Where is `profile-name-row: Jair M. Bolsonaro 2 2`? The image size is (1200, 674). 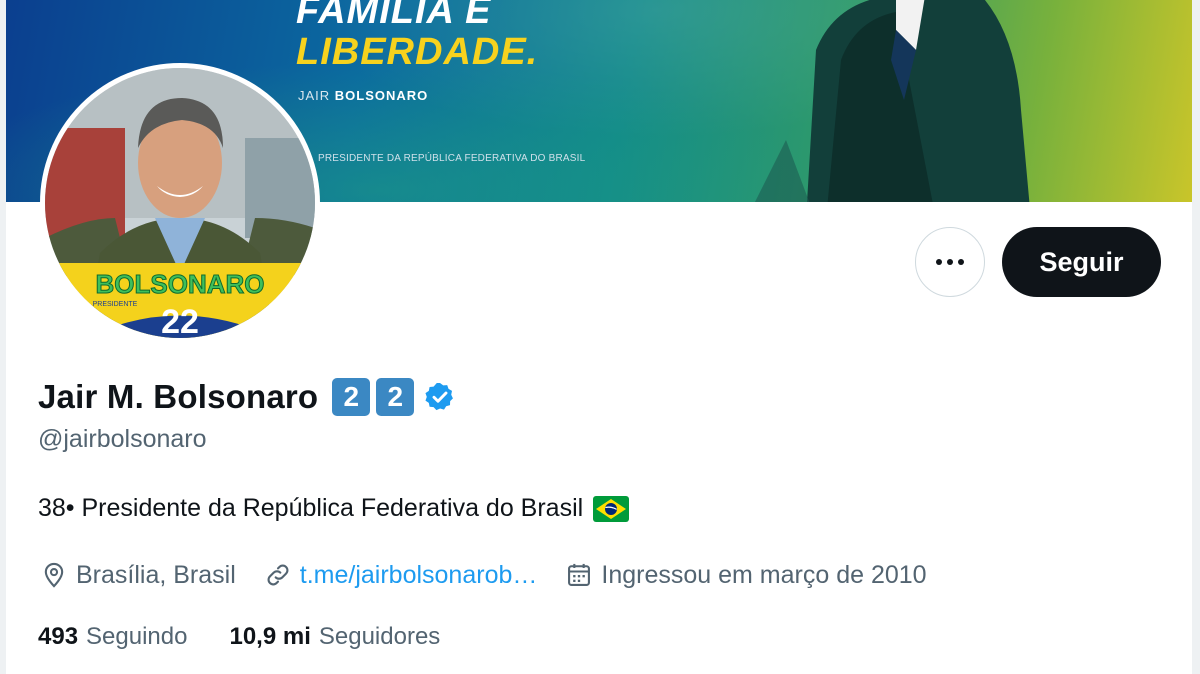 profile-name-row: Jair M. Bolsonaro 2 2 is located at coordinates (247, 397).